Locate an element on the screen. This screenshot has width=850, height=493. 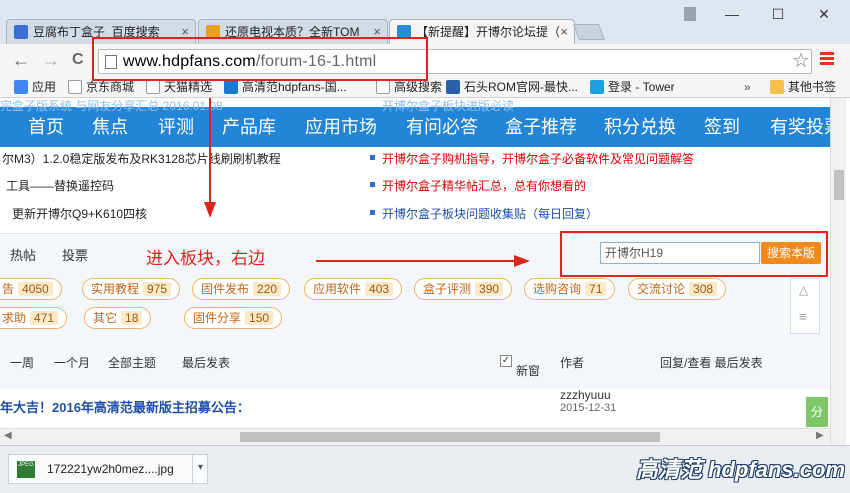
download-filename: 172221yw2h0mez....jpg is located at coordinates (110, 469).